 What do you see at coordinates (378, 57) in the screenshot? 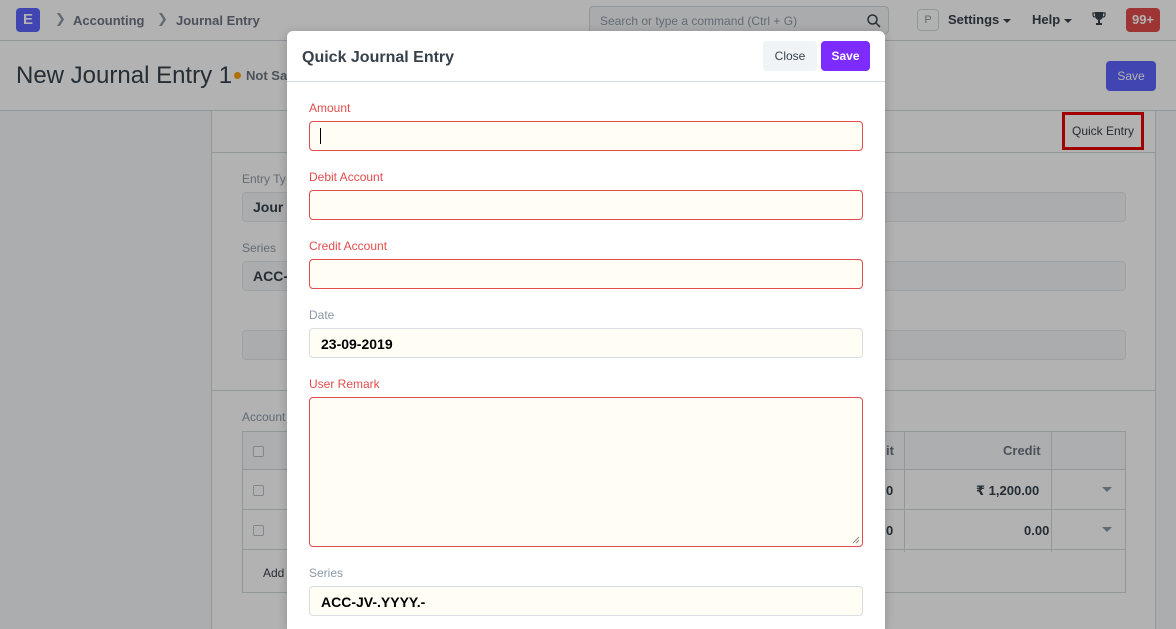
I see `modal-title: Quick Journal Entry` at bounding box center [378, 57].